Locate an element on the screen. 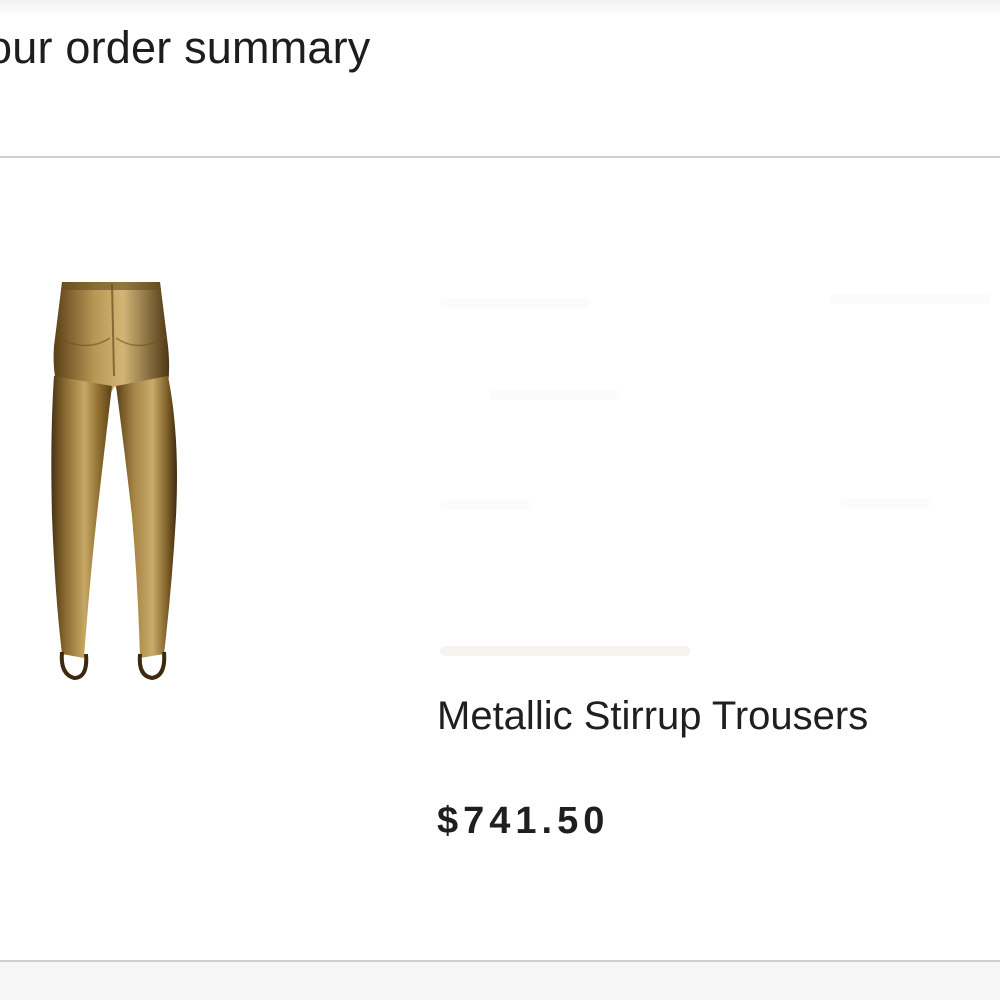 The width and height of the screenshot is (1000, 1000). product-name: Metallic Stirrup Trousers is located at coordinates (652, 716).